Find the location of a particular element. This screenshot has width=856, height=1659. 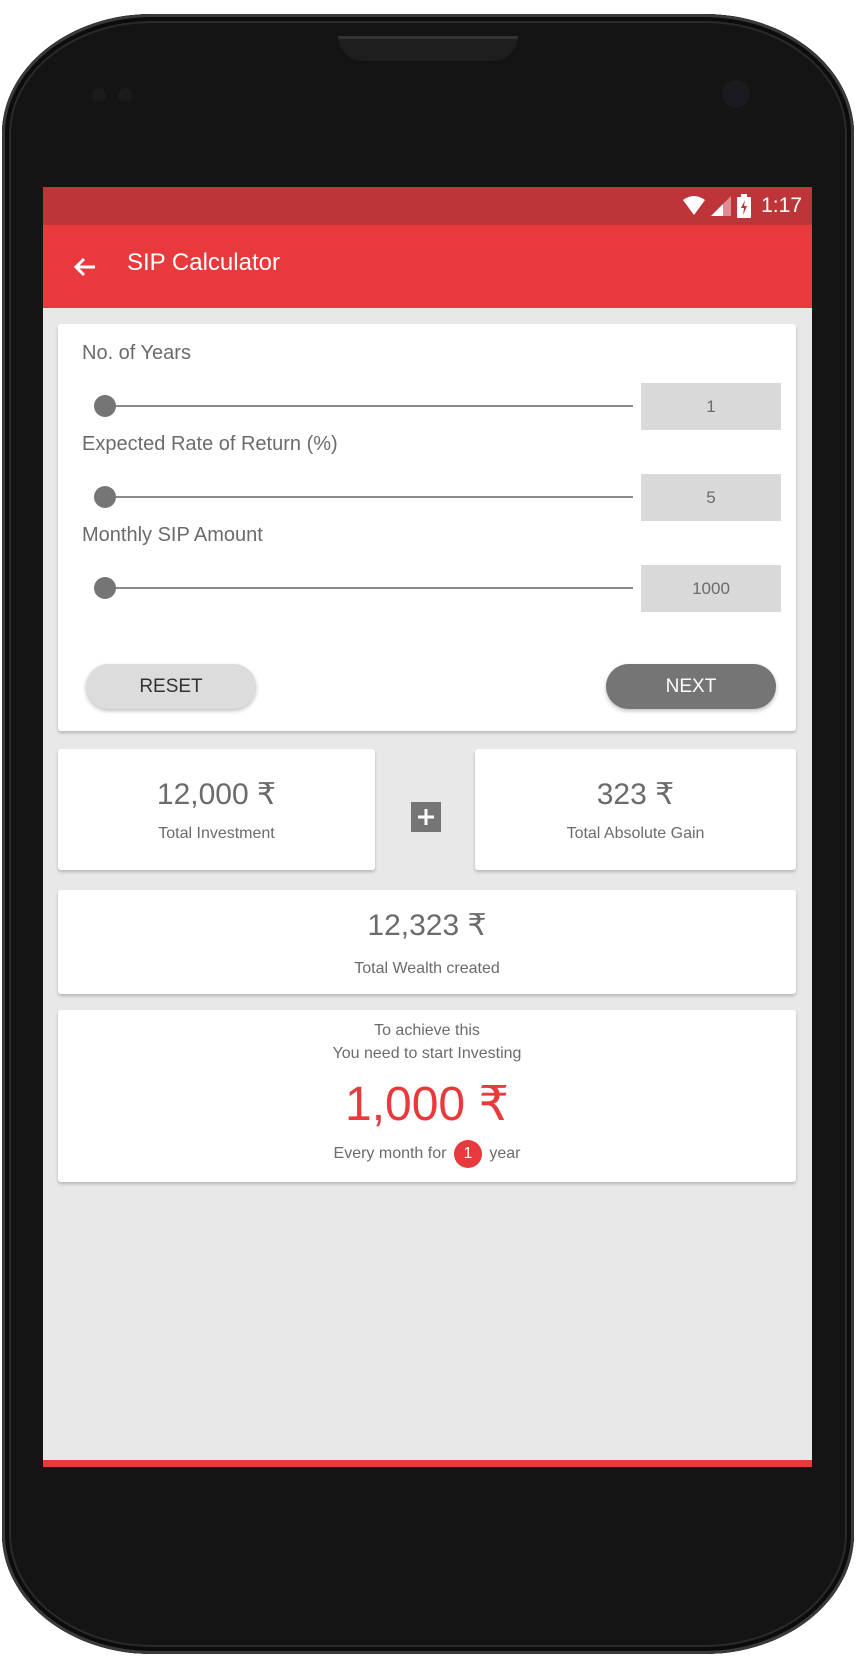

amount-slider-thumb is located at coordinates (105, 588).